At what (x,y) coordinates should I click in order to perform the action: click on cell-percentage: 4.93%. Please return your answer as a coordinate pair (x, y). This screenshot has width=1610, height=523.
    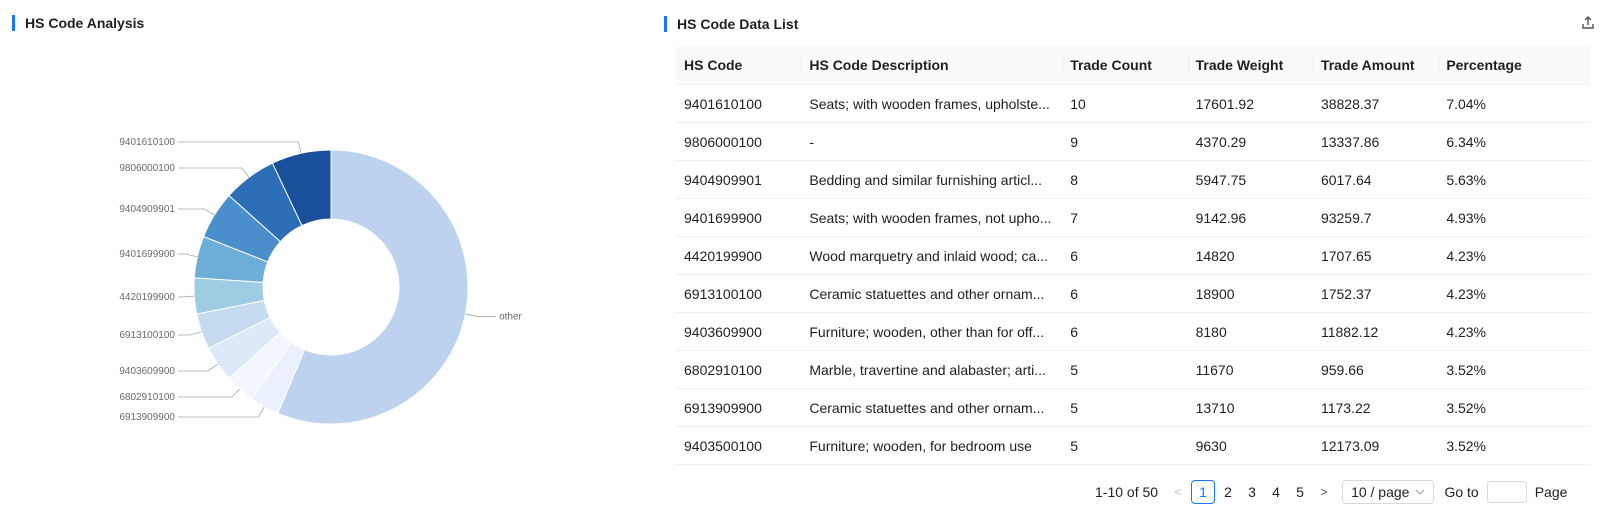
    Looking at the image, I should click on (1514, 217).